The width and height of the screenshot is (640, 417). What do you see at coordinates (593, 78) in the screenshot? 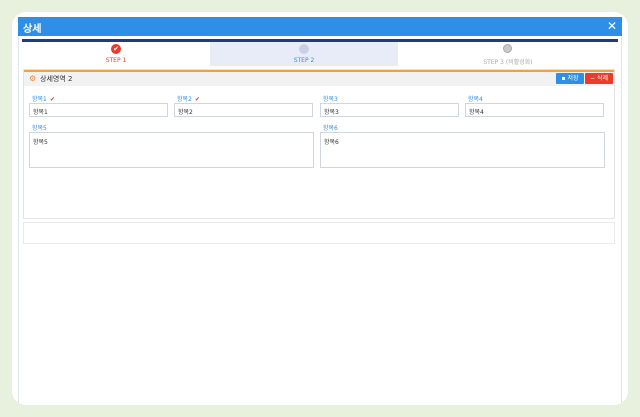
I see `delete-icon: −` at bounding box center [593, 78].